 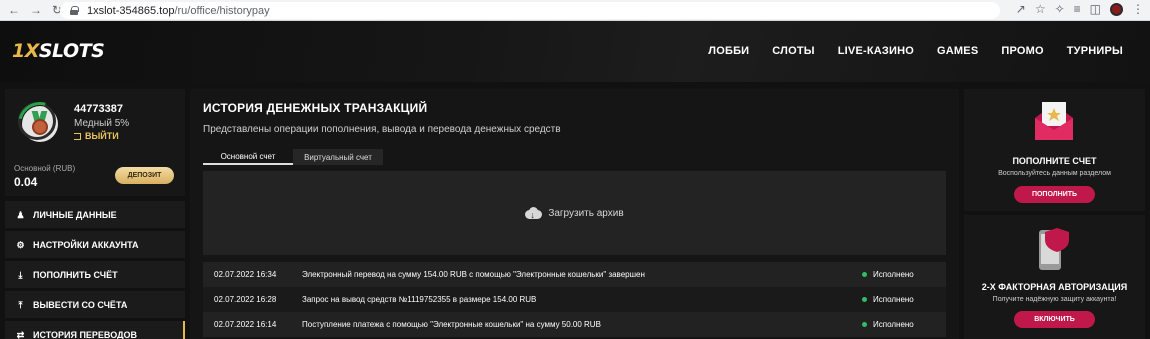 I want to click on account-tabs: Основной счет Виртуальный счет, so click(x=293, y=157).